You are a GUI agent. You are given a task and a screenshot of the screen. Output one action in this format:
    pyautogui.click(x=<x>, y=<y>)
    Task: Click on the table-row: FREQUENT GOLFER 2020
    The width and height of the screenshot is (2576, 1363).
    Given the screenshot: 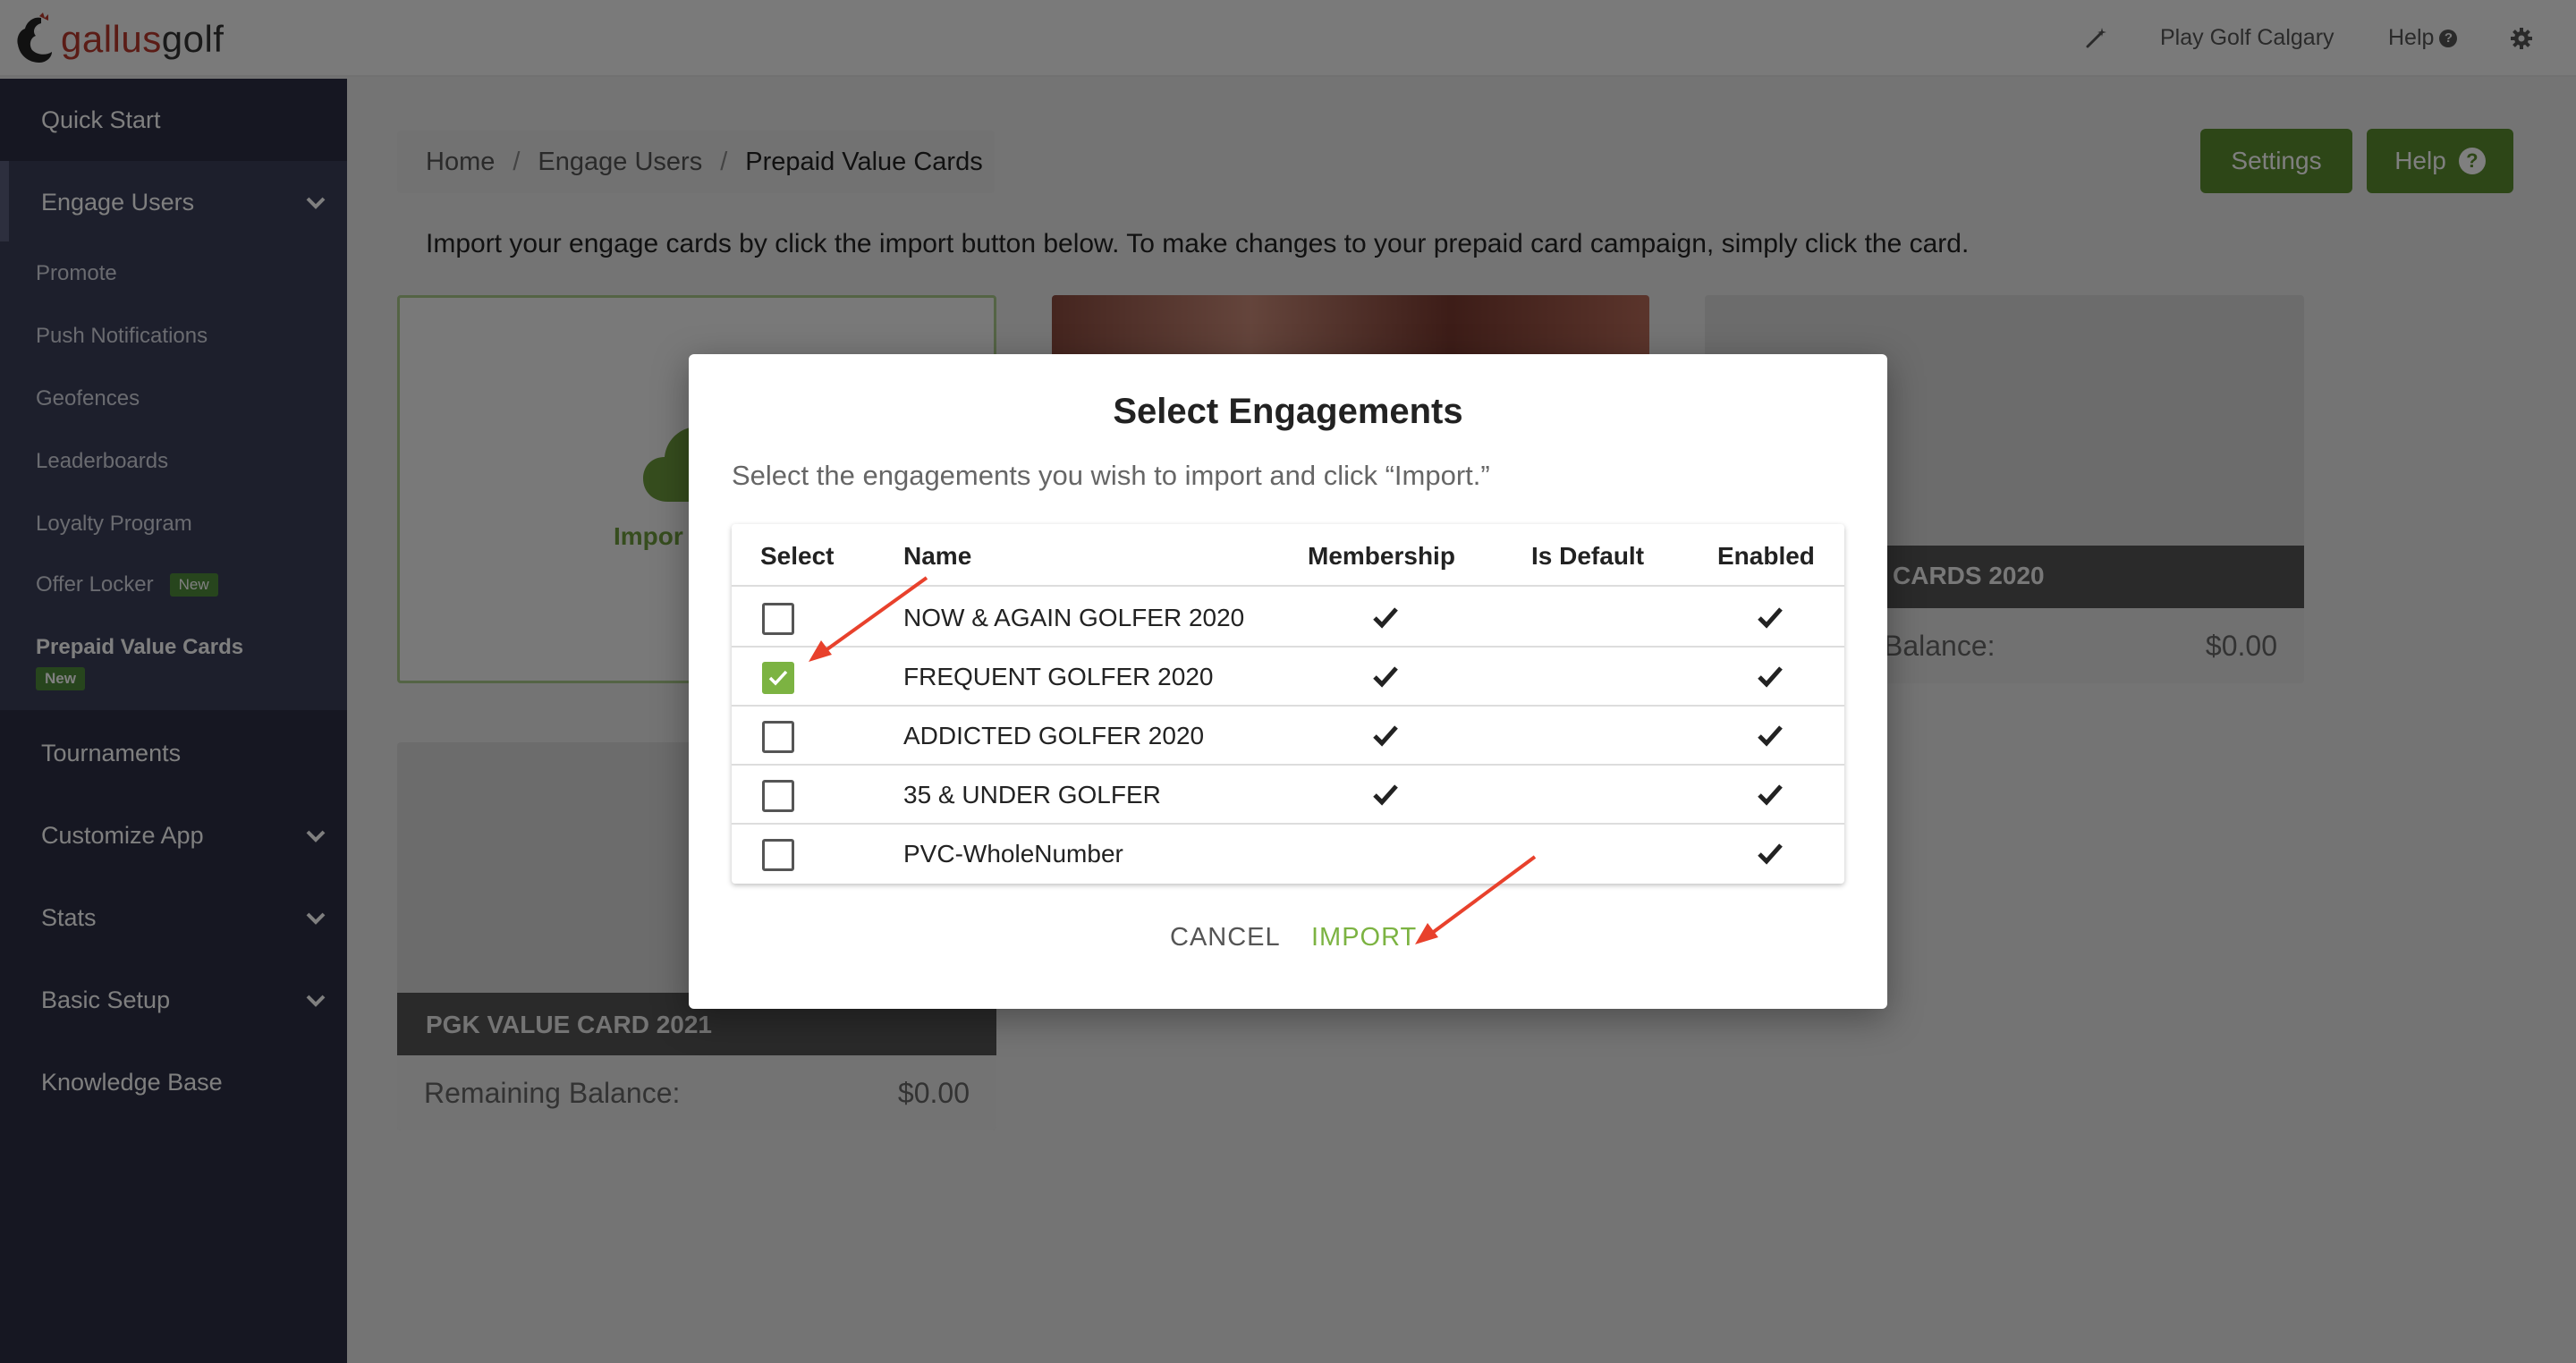 What is the action you would take?
    pyautogui.click(x=1288, y=677)
    